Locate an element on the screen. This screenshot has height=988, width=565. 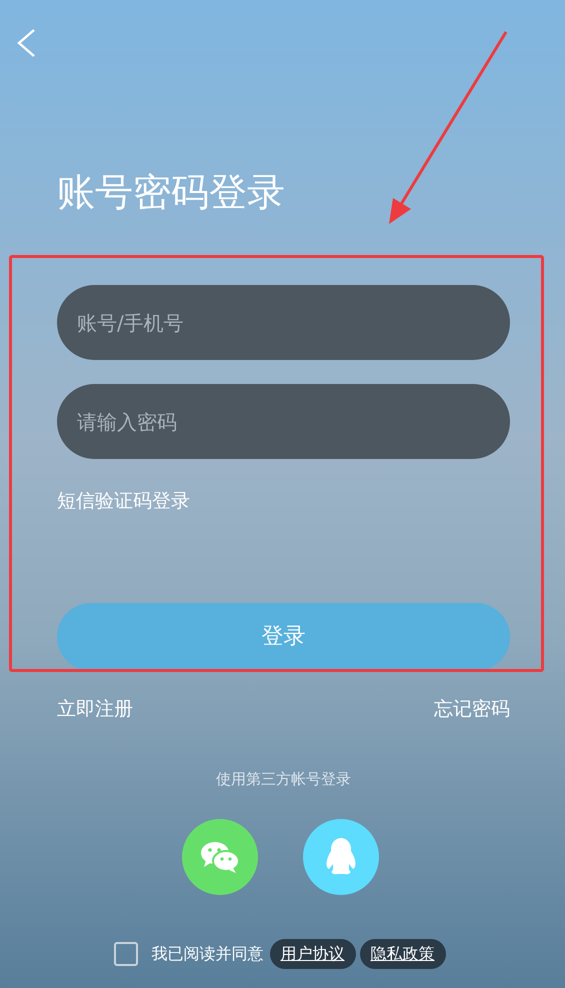
register-link: 立即注册 is located at coordinates (95, 708).